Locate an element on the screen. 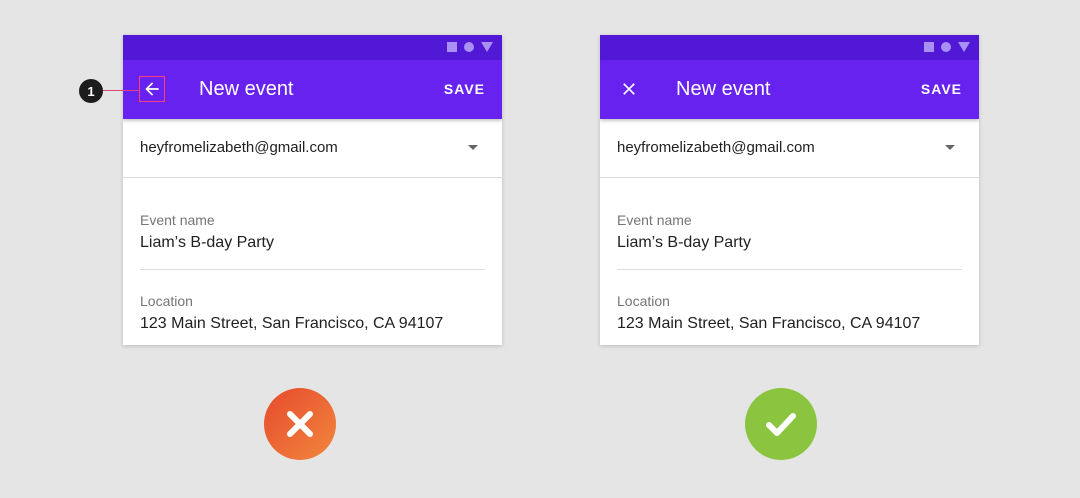 The height and width of the screenshot is (498, 1080). arrow-back-icon is located at coordinates (152, 89).